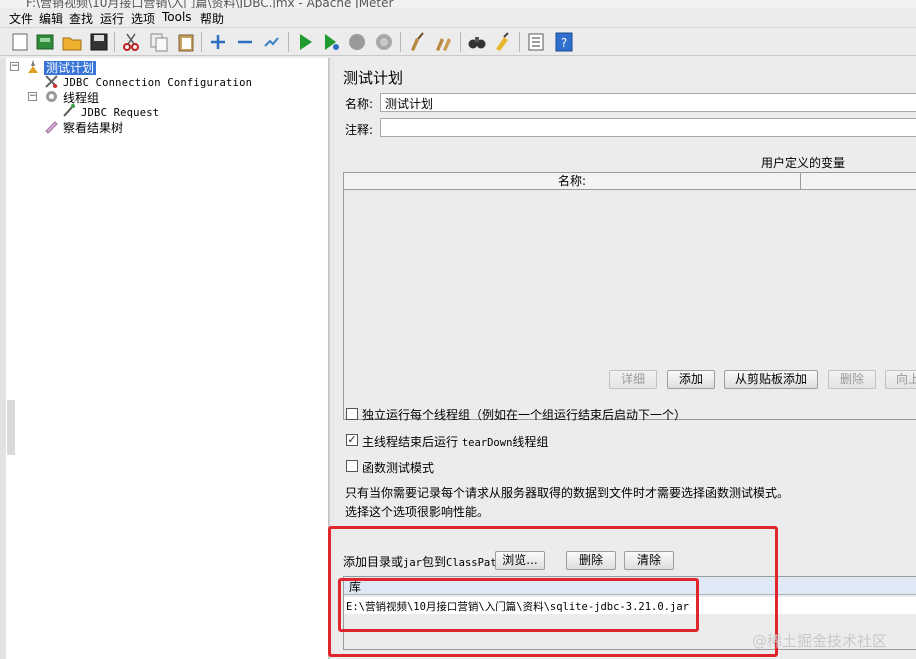 The image size is (916, 659). Describe the element at coordinates (159, 42) in the screenshot. I see `copy-icon` at that location.